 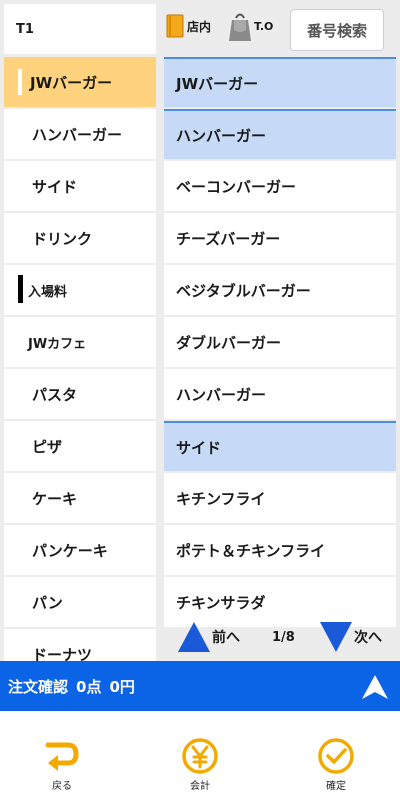 What do you see at coordinates (80, 394) in the screenshot?
I see `category-item-pasta: パスタ` at bounding box center [80, 394].